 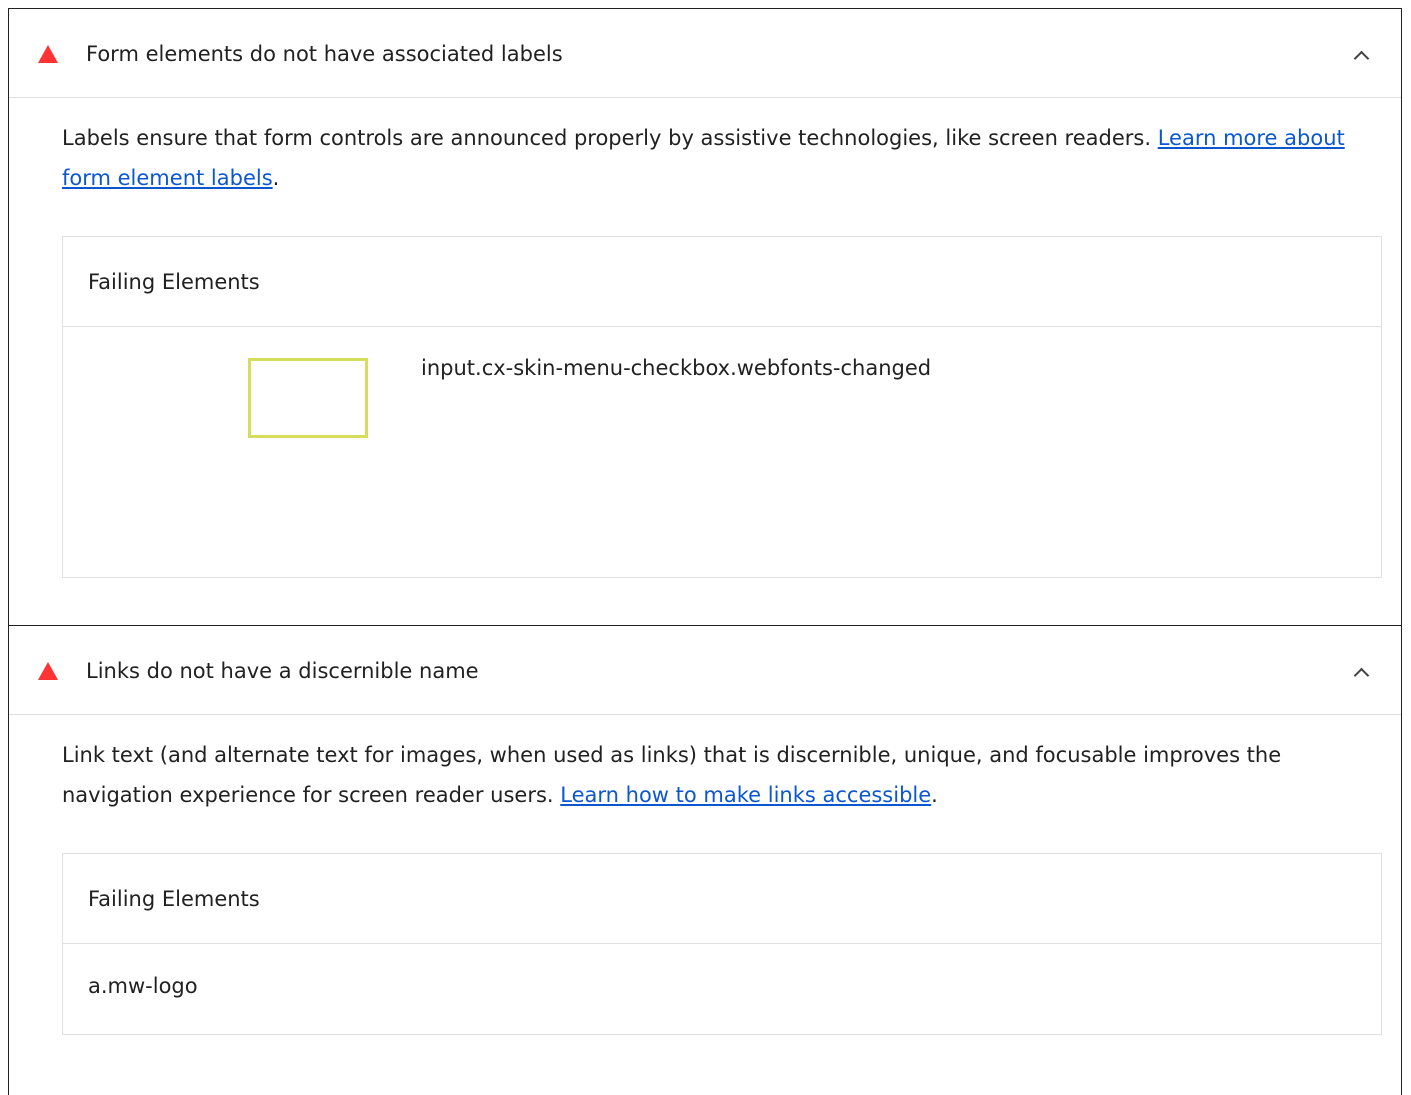 I want to click on audit-title: Links do not have a discernible name, so click(x=282, y=671).